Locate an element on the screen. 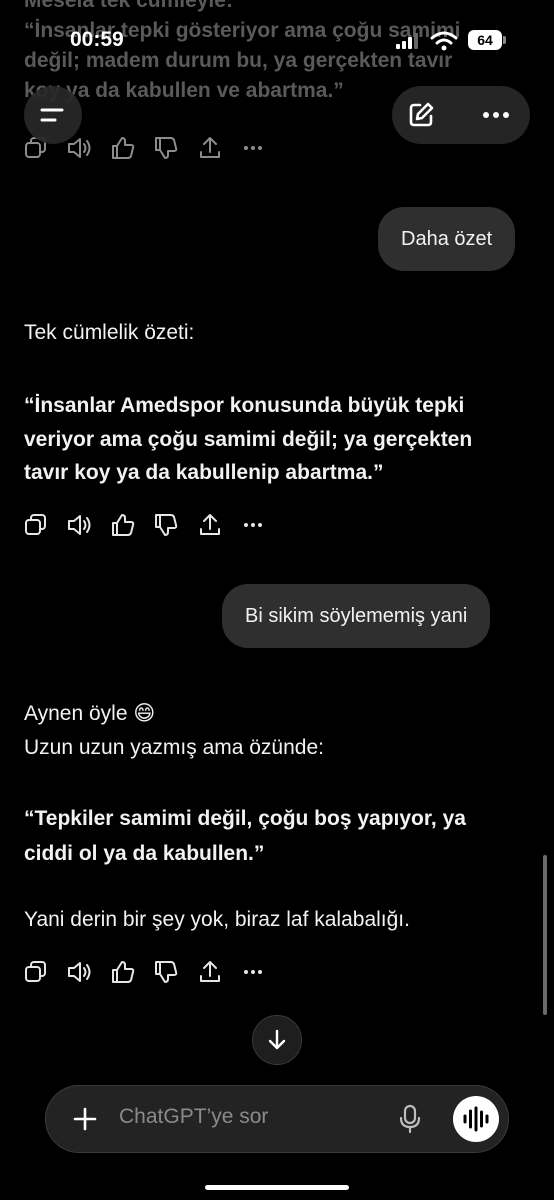  menu-icon is located at coordinates (52, 115).